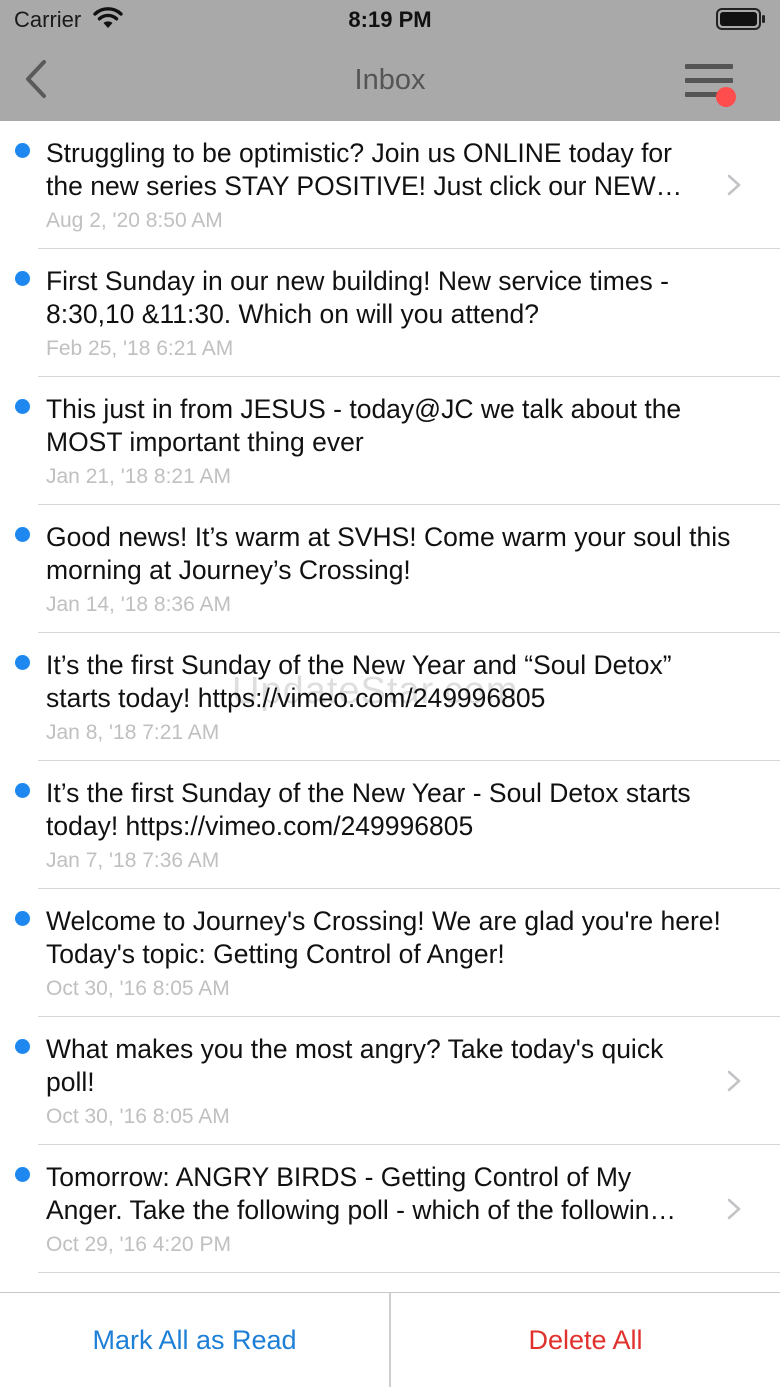  I want to click on message-date: Aug 2, '20 8:50 AM, so click(134, 220).